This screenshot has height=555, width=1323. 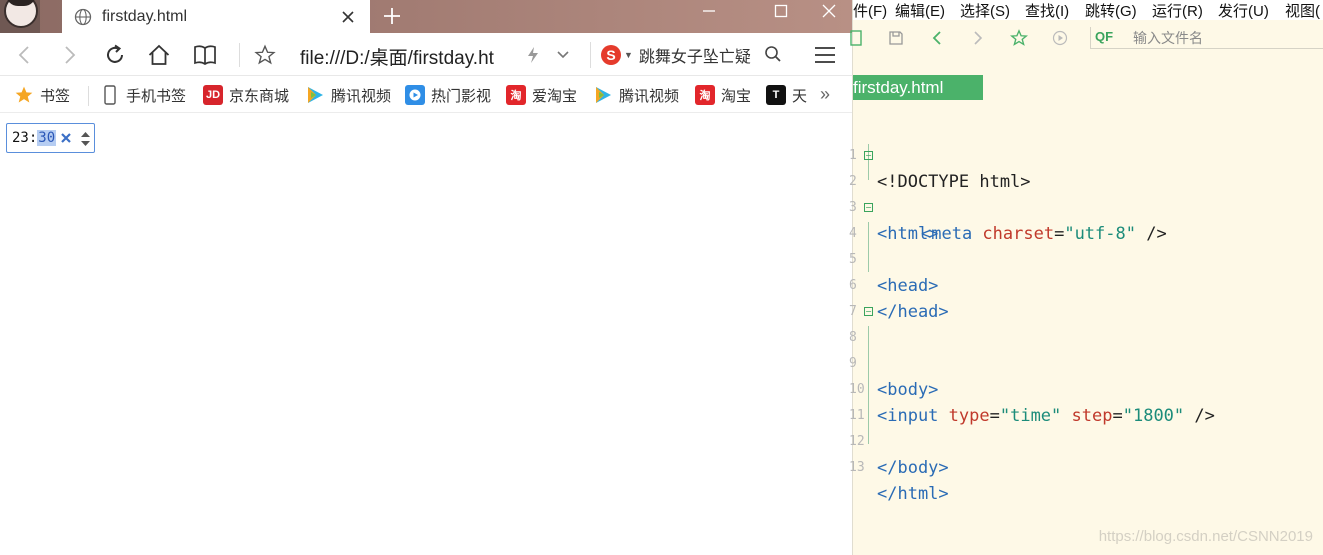 What do you see at coordinates (1302, 10) in the screenshot?
I see `menu-view: 视图(` at bounding box center [1302, 10].